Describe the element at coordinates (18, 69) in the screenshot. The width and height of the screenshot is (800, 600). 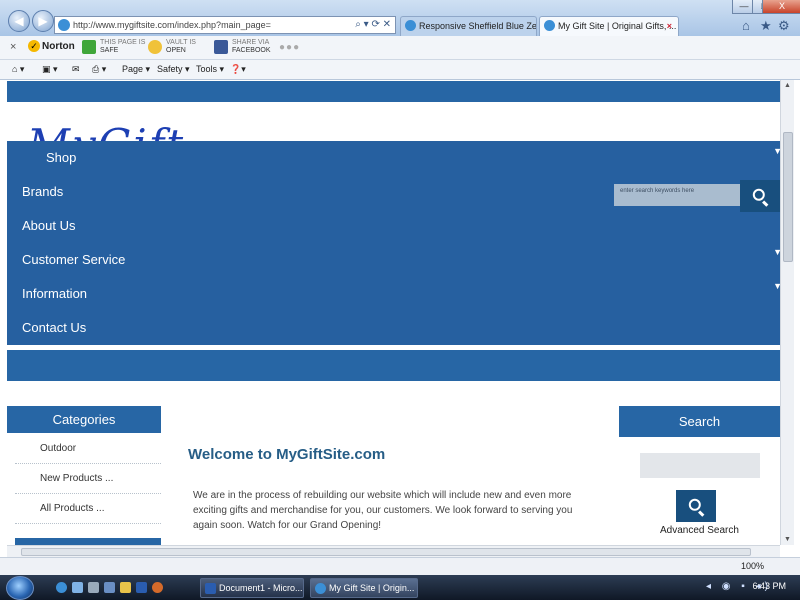
I see `home-page-icon: ⌂ ▾` at that location.